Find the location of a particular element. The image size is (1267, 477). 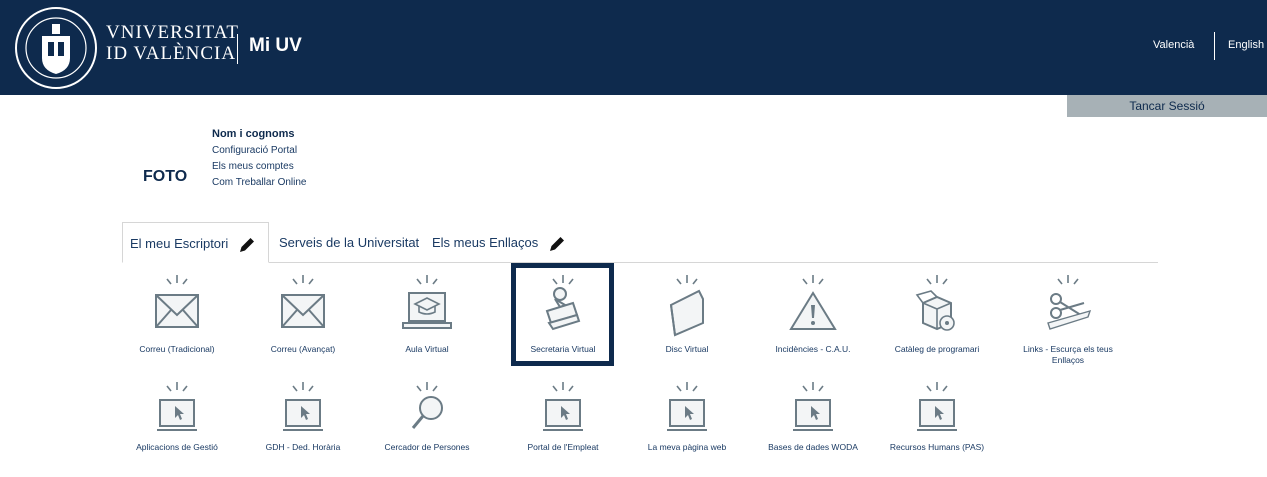

my-accounts-link: Els meus comptes is located at coordinates (253, 166).